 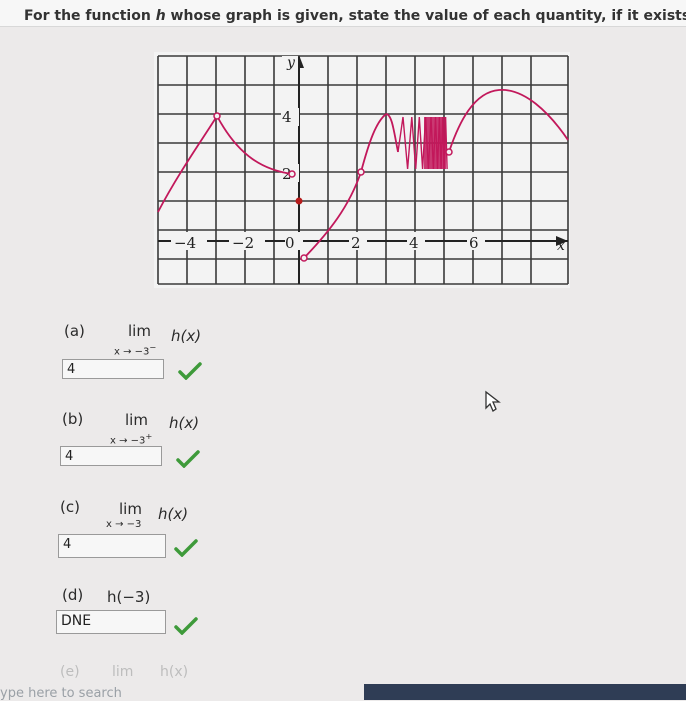 What do you see at coordinates (124, 524) in the screenshot?
I see `part-c-subscript: x → −3` at bounding box center [124, 524].